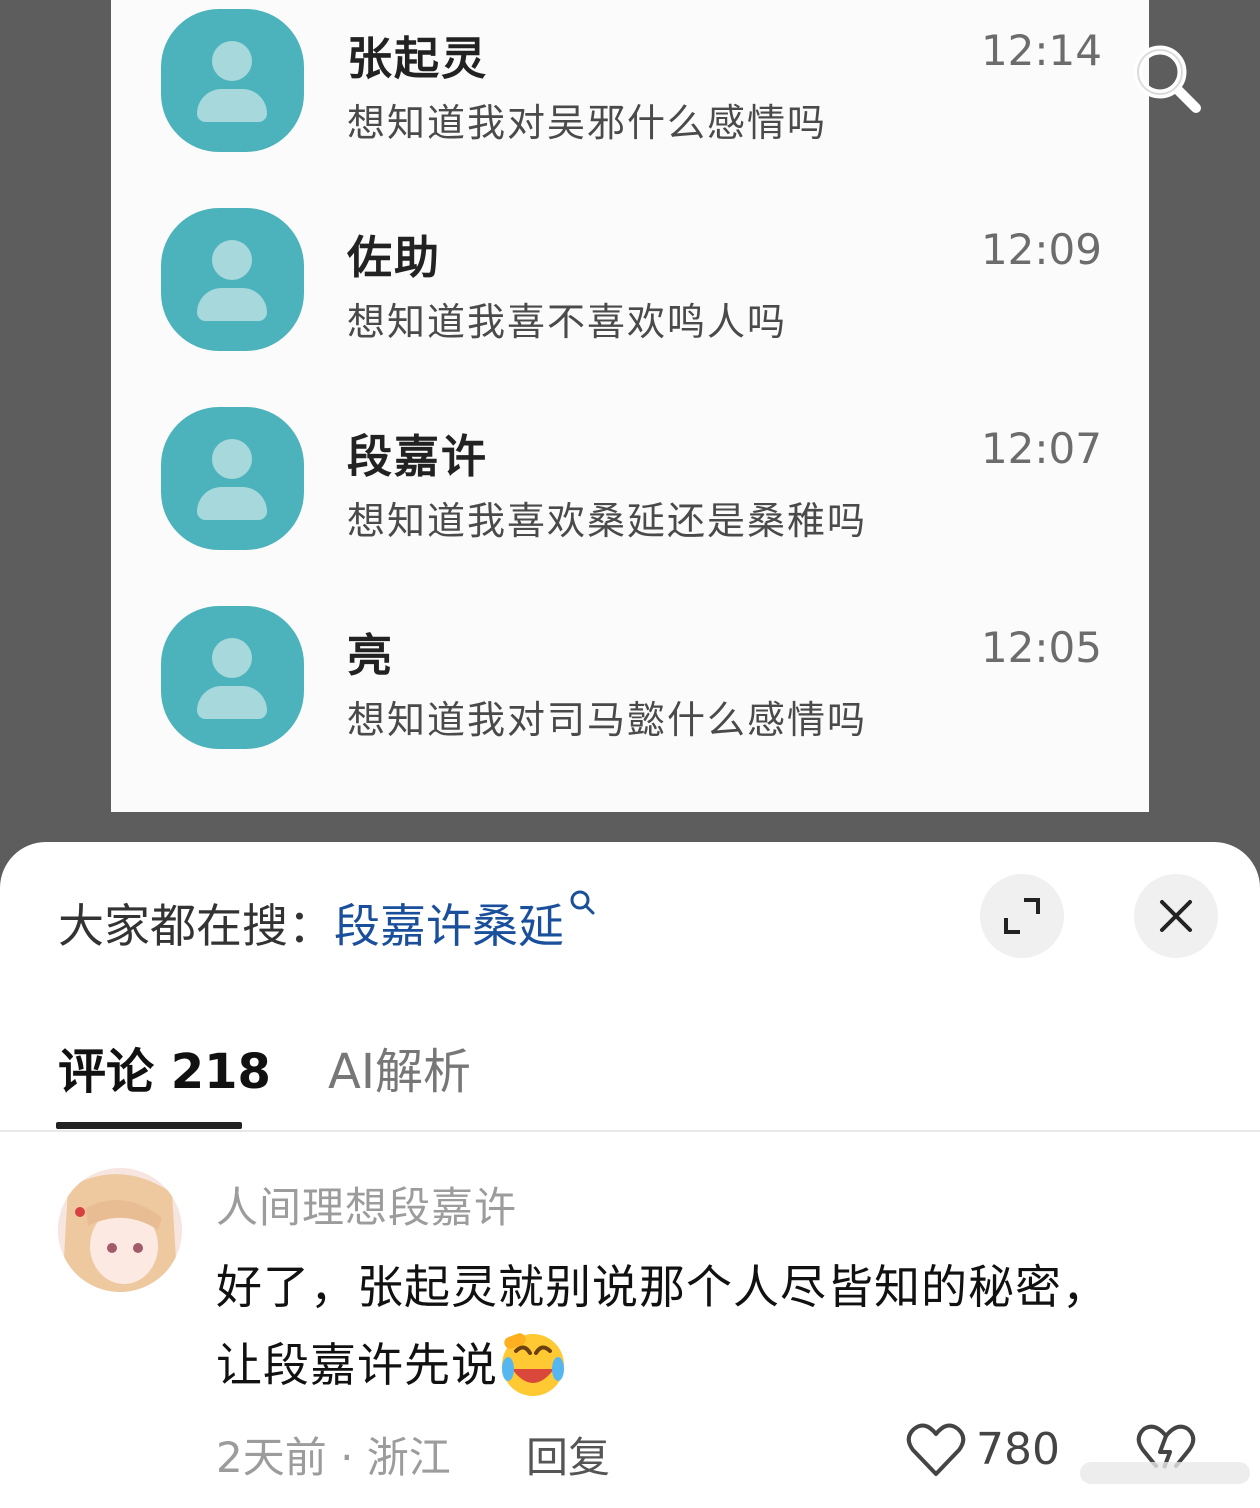  I want to click on hot-search-bar: 大家都在搜：段嘉许桑延, so click(327, 923).